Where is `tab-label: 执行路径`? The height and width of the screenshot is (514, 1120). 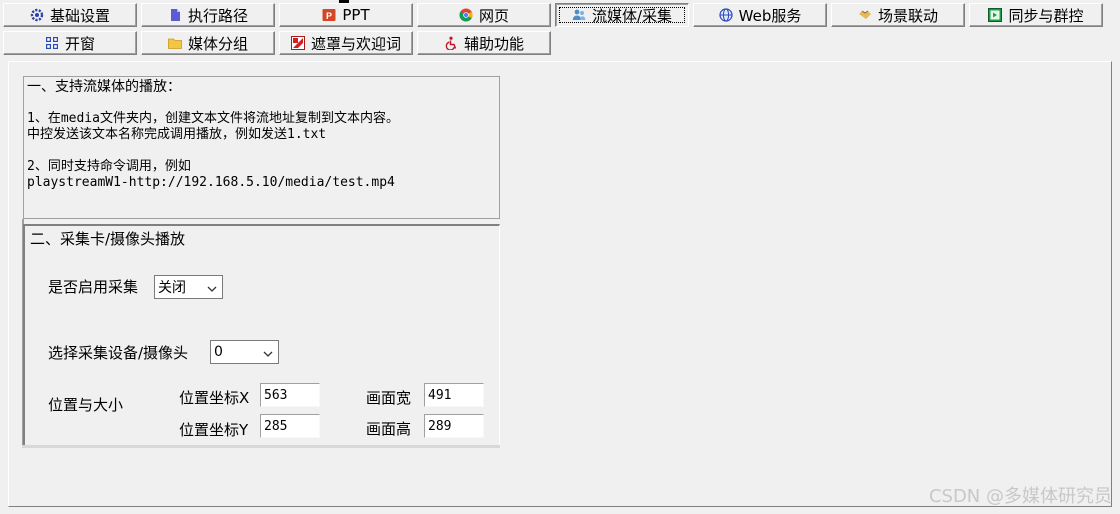
tab-label: 执行路径 is located at coordinates (217, 15).